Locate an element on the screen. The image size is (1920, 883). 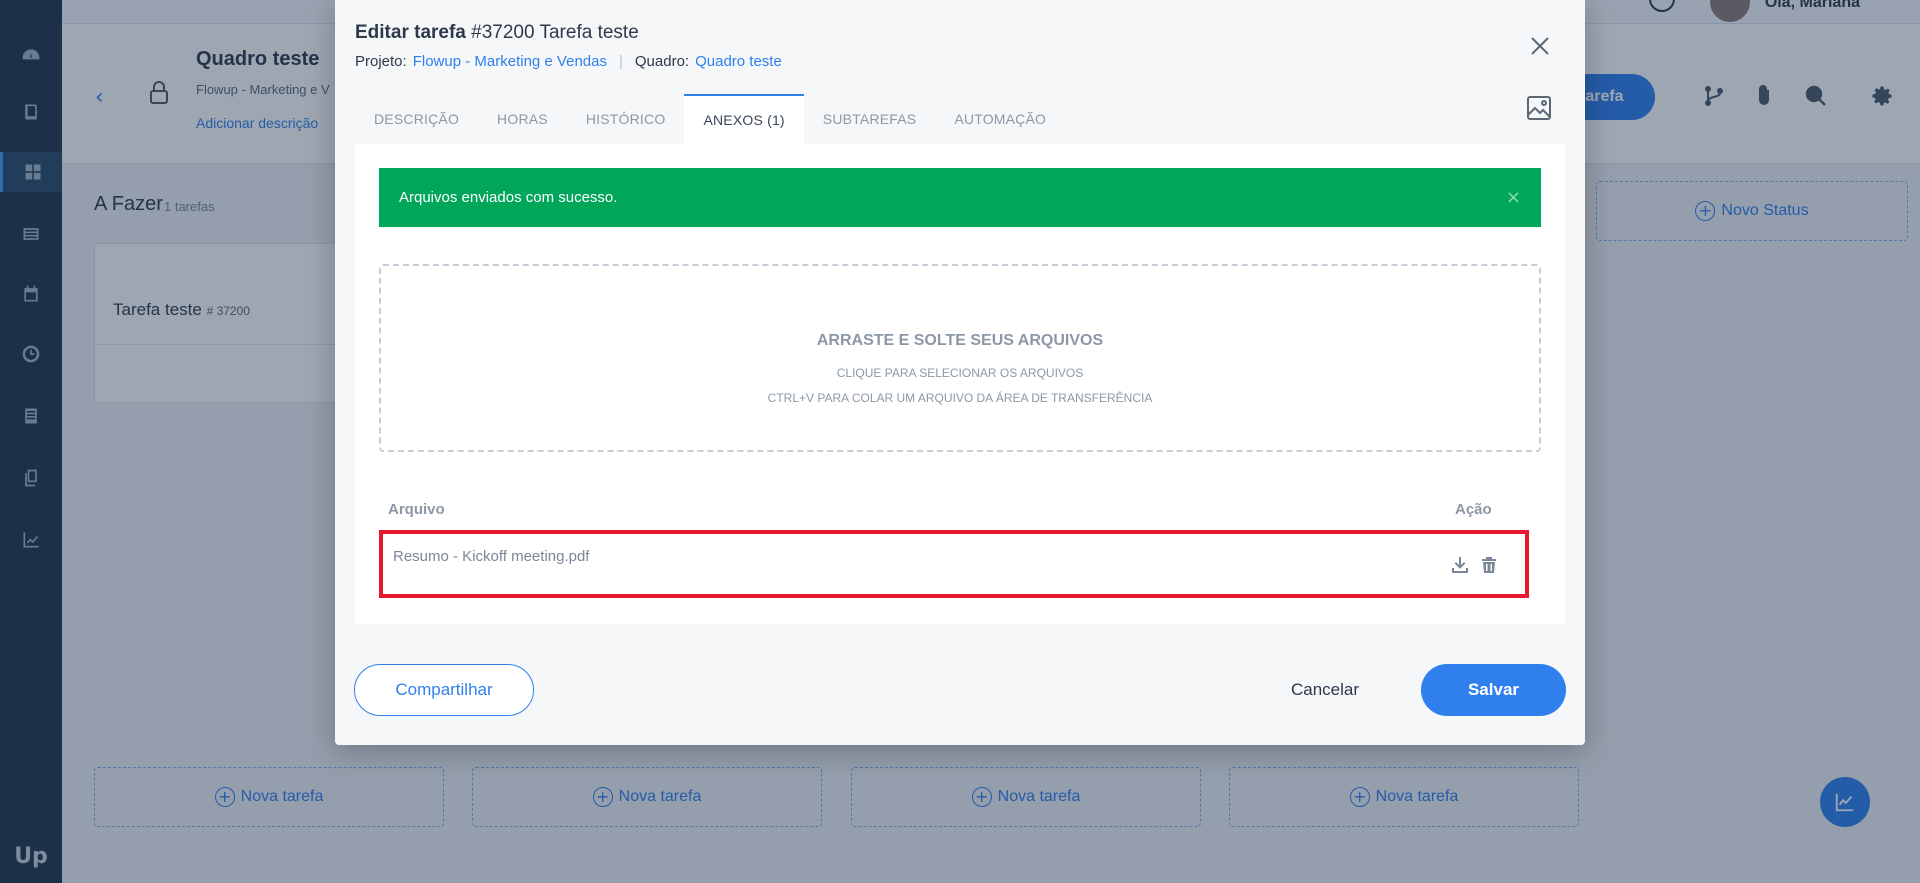
close-icon is located at coordinates (1540, 46).